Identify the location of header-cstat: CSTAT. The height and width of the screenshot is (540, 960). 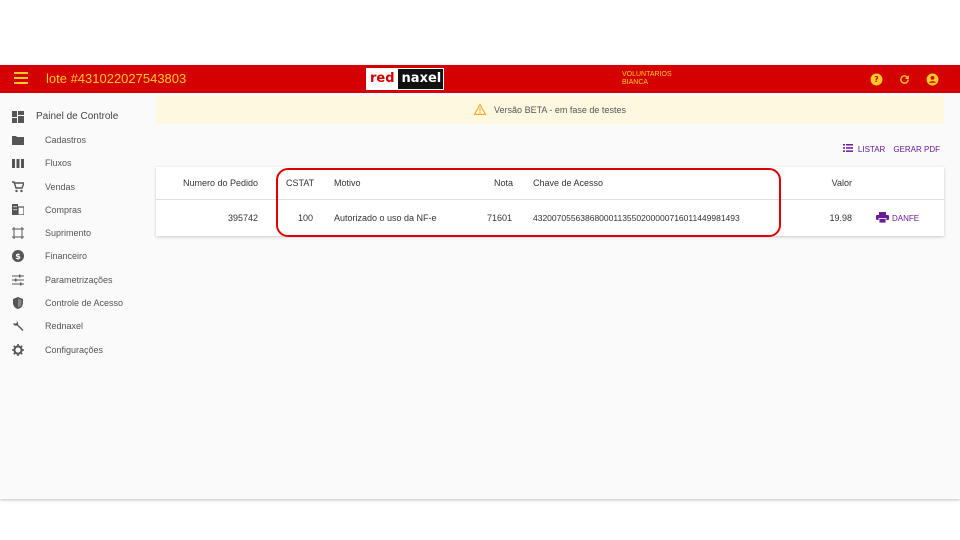
(300, 183).